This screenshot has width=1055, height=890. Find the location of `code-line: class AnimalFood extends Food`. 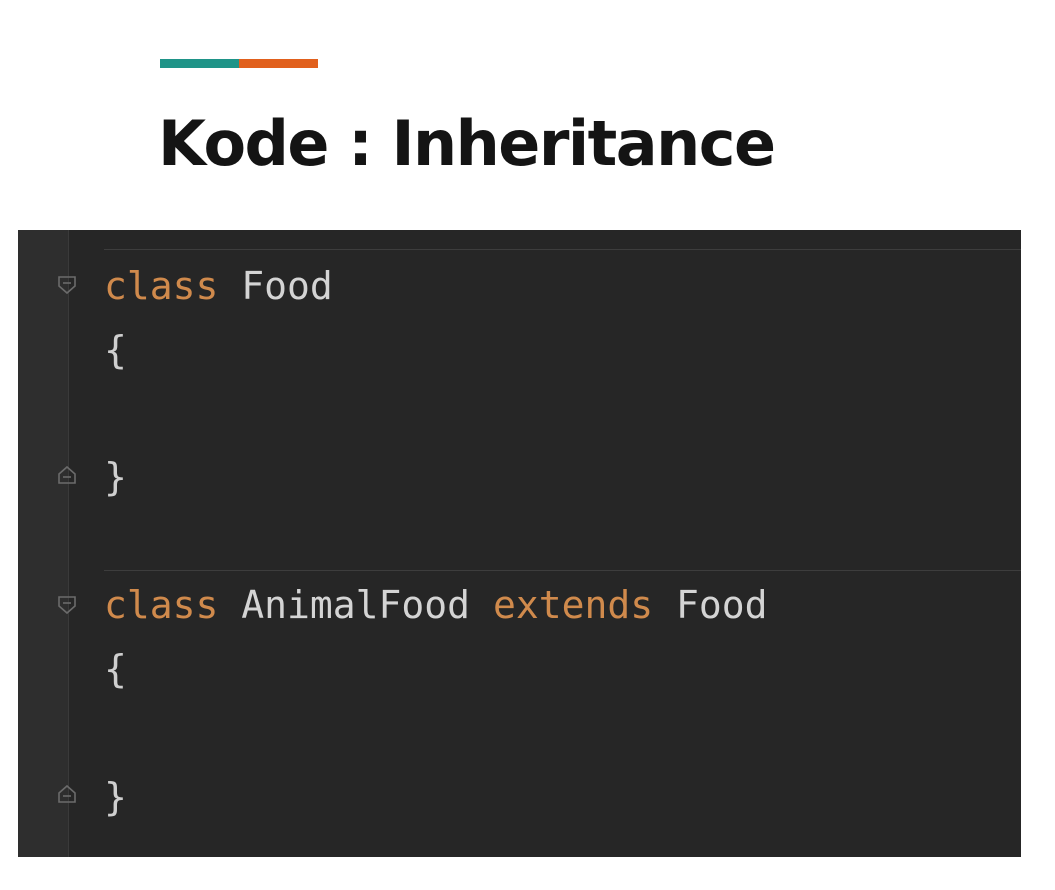

code-line: class AnimalFood extends Food is located at coordinates (436, 605).